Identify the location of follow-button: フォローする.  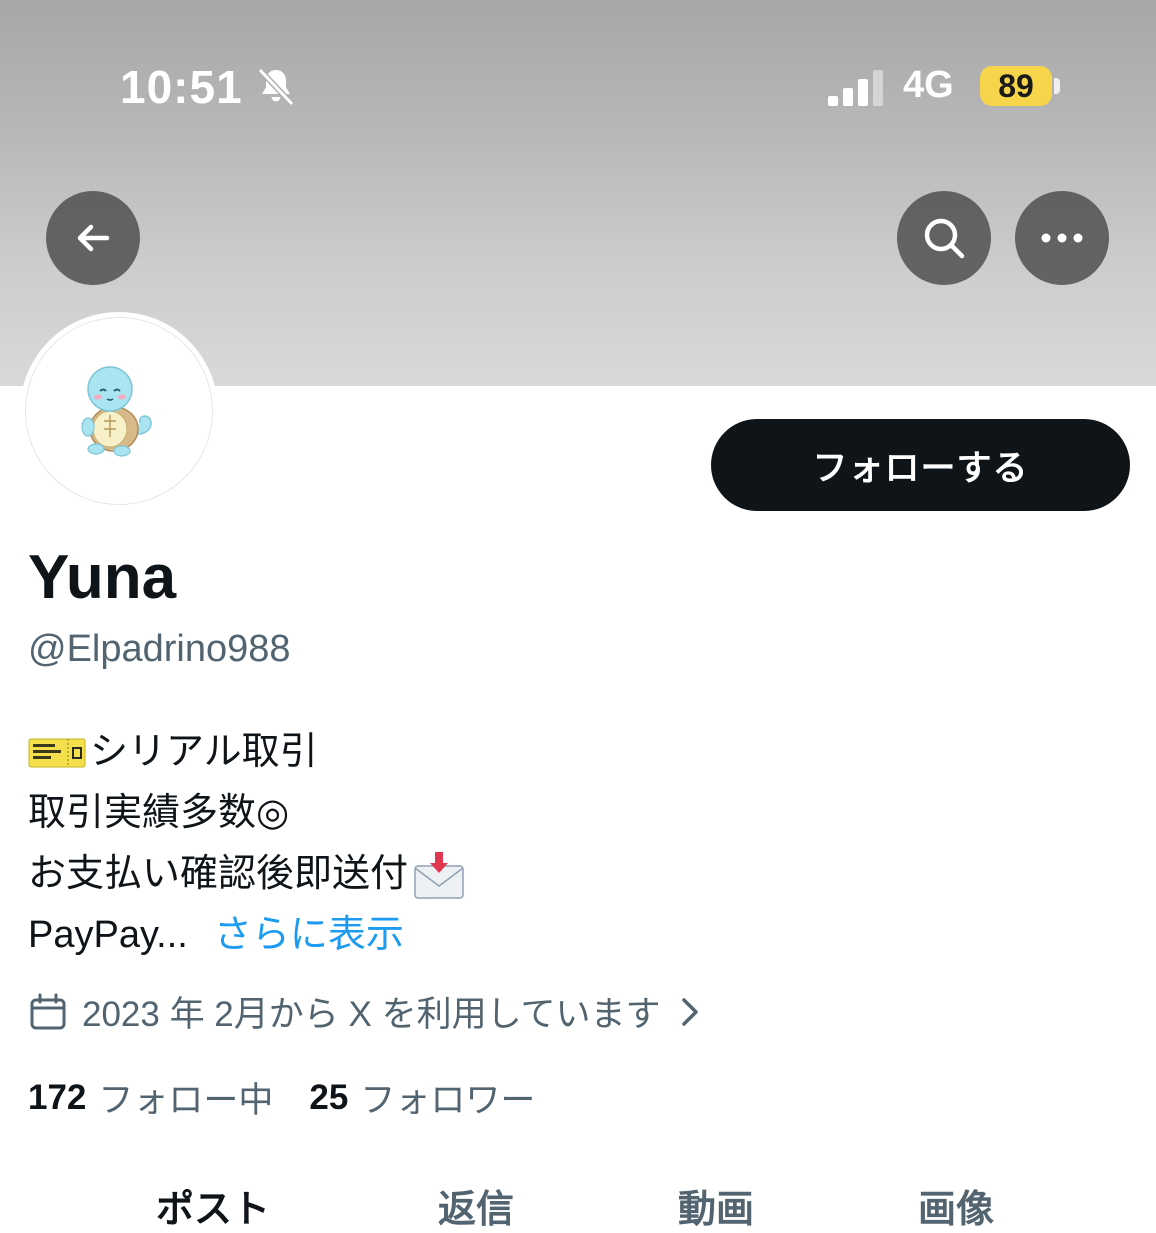
(920, 465).